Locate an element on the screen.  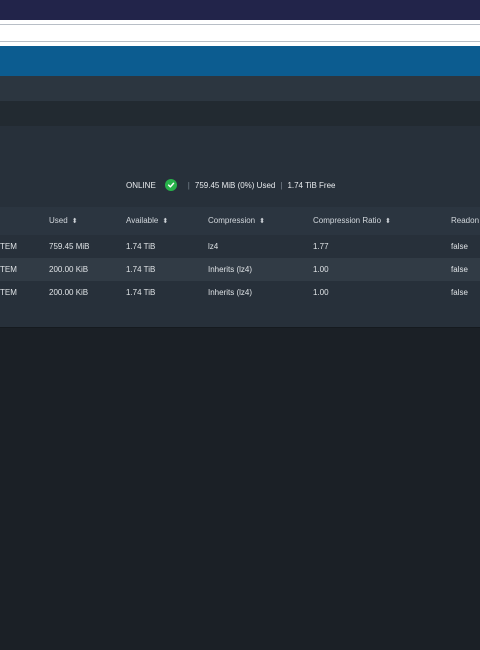
cell-used: 759.45 MiB is located at coordinates (69, 246).